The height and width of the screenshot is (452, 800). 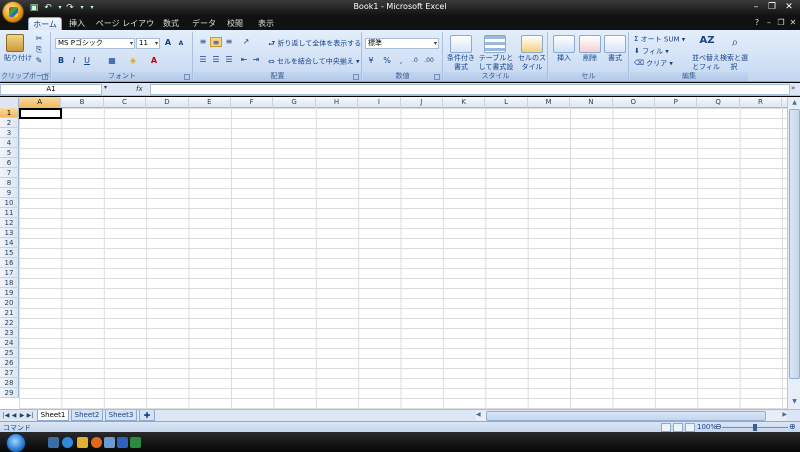 What do you see at coordinates (371, 61) in the screenshot?
I see `currency-icon: ¥` at bounding box center [371, 61].